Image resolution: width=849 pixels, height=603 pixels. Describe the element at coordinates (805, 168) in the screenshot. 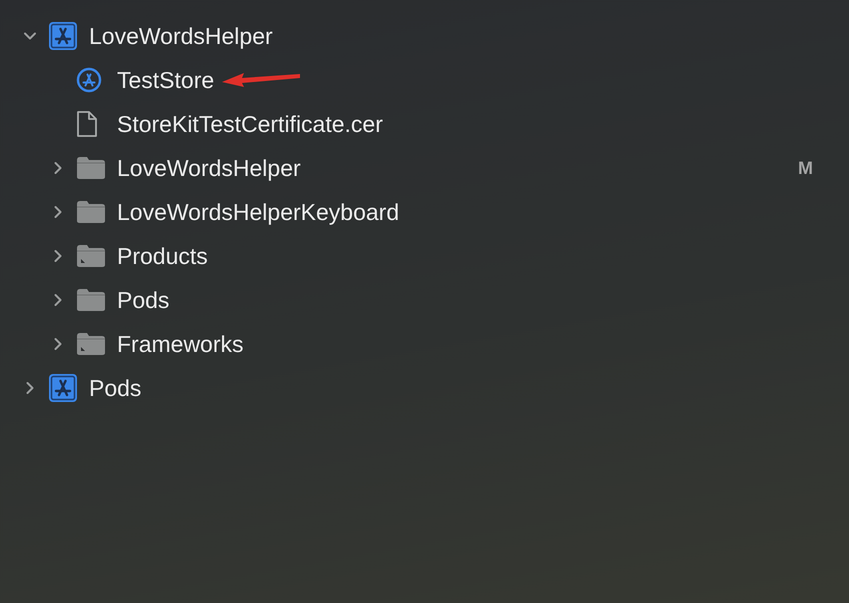

I see `source-control-status: M` at that location.